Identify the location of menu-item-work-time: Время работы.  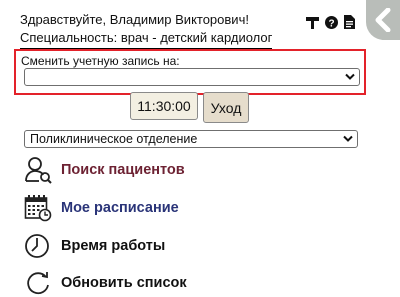
(94, 246).